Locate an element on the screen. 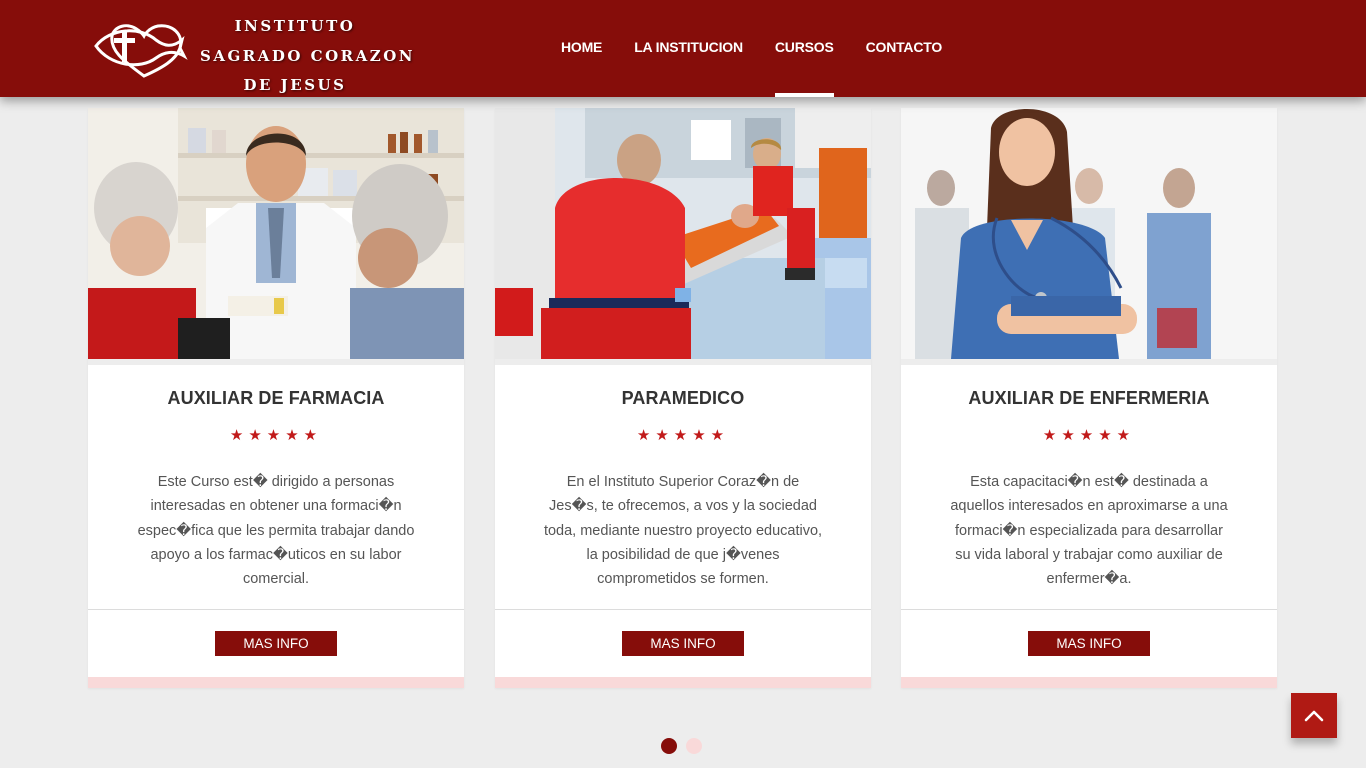  carousel-pager is located at coordinates (681, 746).